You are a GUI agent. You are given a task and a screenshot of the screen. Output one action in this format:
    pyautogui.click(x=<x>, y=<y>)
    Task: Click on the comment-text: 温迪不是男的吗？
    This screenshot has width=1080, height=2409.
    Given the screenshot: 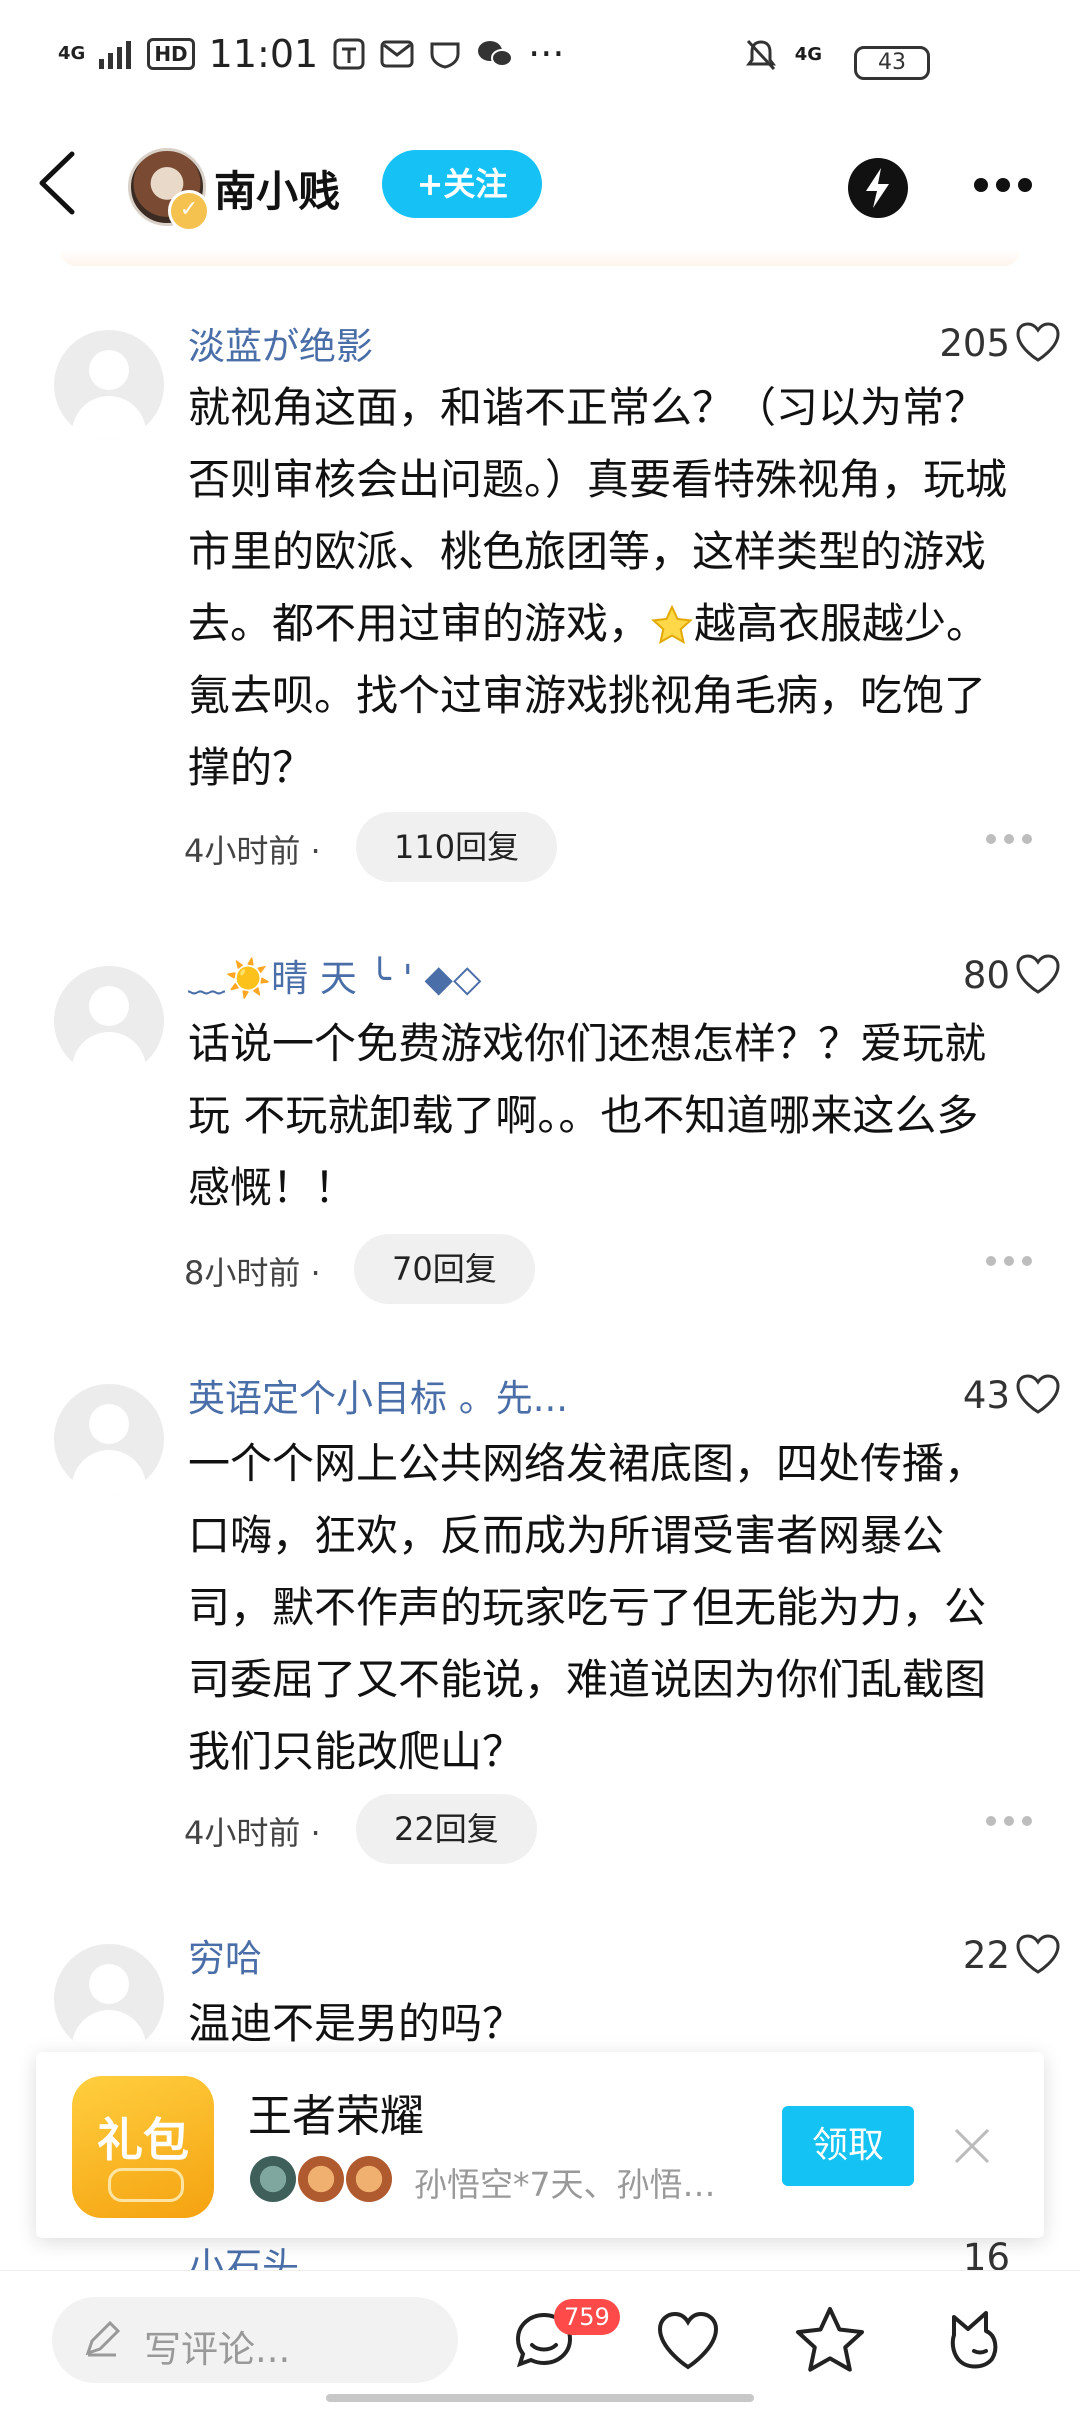 What is the action you would take?
    pyautogui.click(x=356, y=2023)
    